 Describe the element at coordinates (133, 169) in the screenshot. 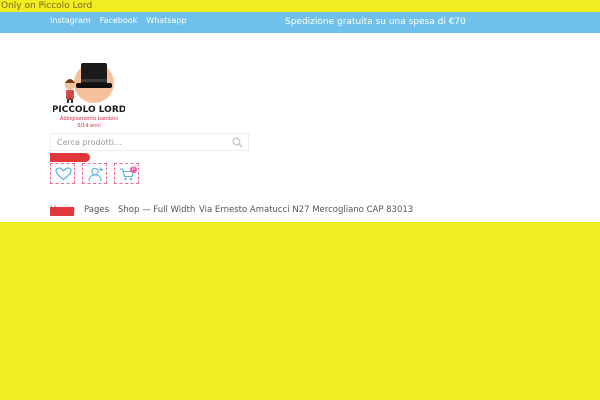

I see `cart-count-badge: 0` at that location.